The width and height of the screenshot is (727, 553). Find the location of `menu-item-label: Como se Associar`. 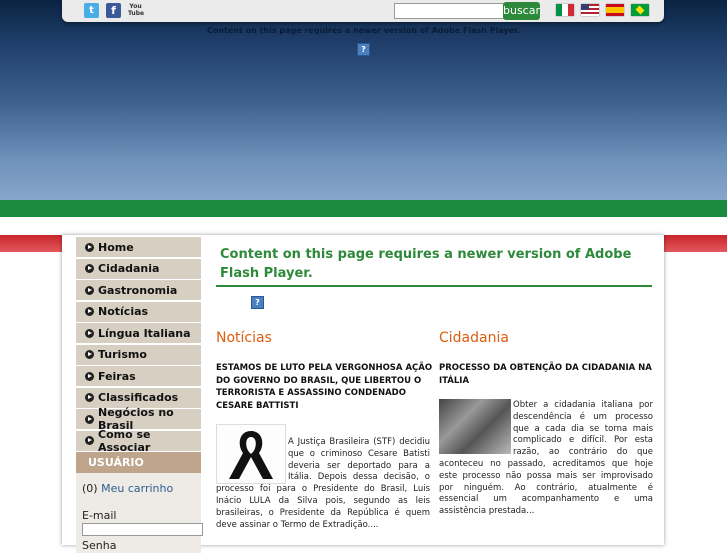

menu-item-label: Como se Associar is located at coordinates (124, 440).